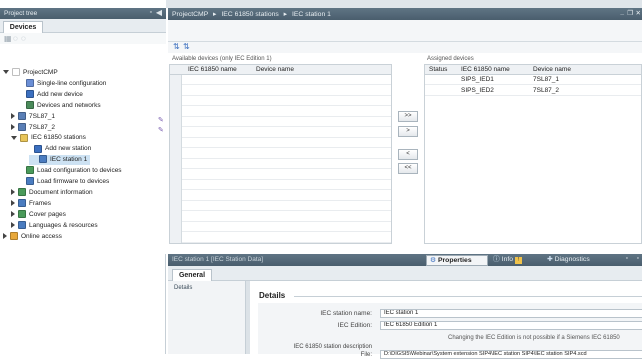  I want to click on tree-item-label: Load firmware to devices, so click(73, 181).